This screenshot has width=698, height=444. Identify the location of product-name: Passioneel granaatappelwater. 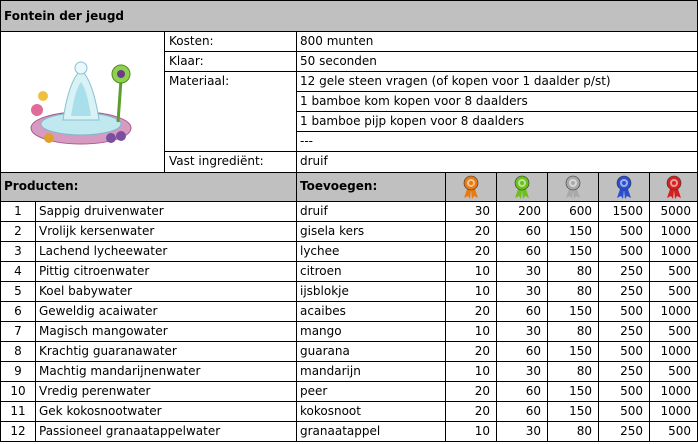
(166, 432).